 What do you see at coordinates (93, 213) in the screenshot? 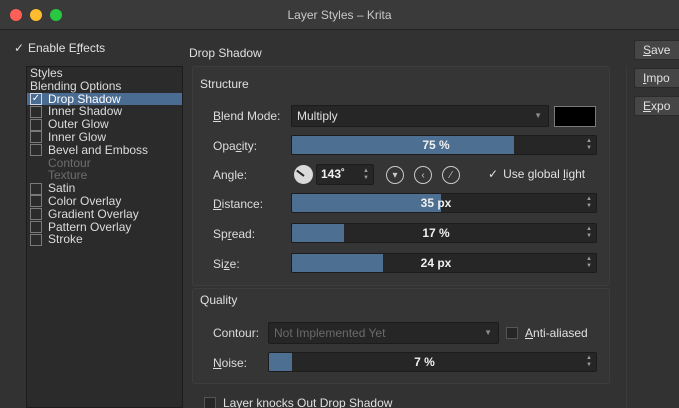
I see `styles-list-item-label: Gradient Overlay` at bounding box center [93, 213].